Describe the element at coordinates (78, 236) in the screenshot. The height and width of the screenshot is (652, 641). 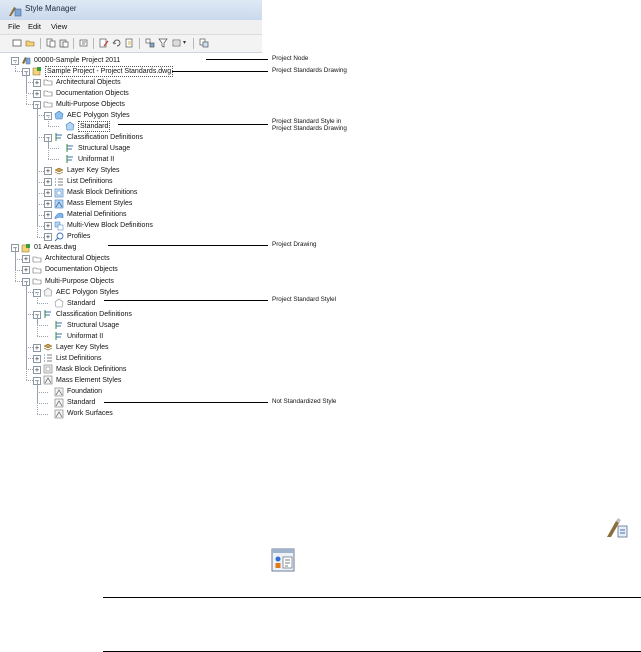
I see `tree-node-label: Profiles` at that location.